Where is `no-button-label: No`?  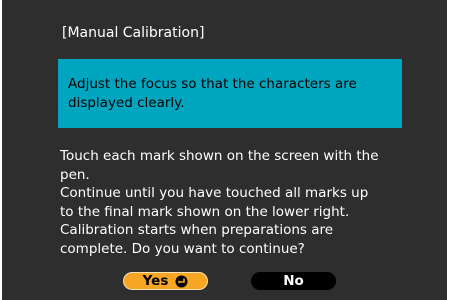 no-button-label: No is located at coordinates (293, 281).